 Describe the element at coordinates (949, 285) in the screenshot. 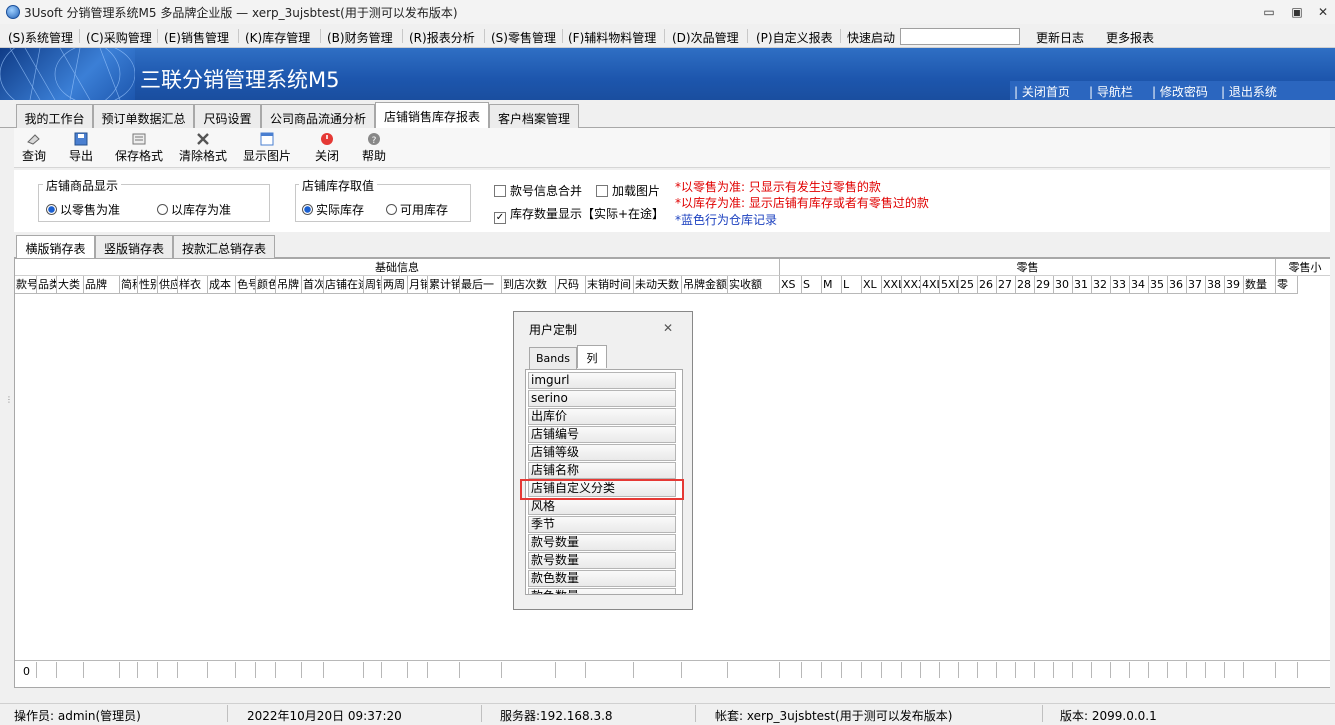

I see `column-header: 5XL` at that location.